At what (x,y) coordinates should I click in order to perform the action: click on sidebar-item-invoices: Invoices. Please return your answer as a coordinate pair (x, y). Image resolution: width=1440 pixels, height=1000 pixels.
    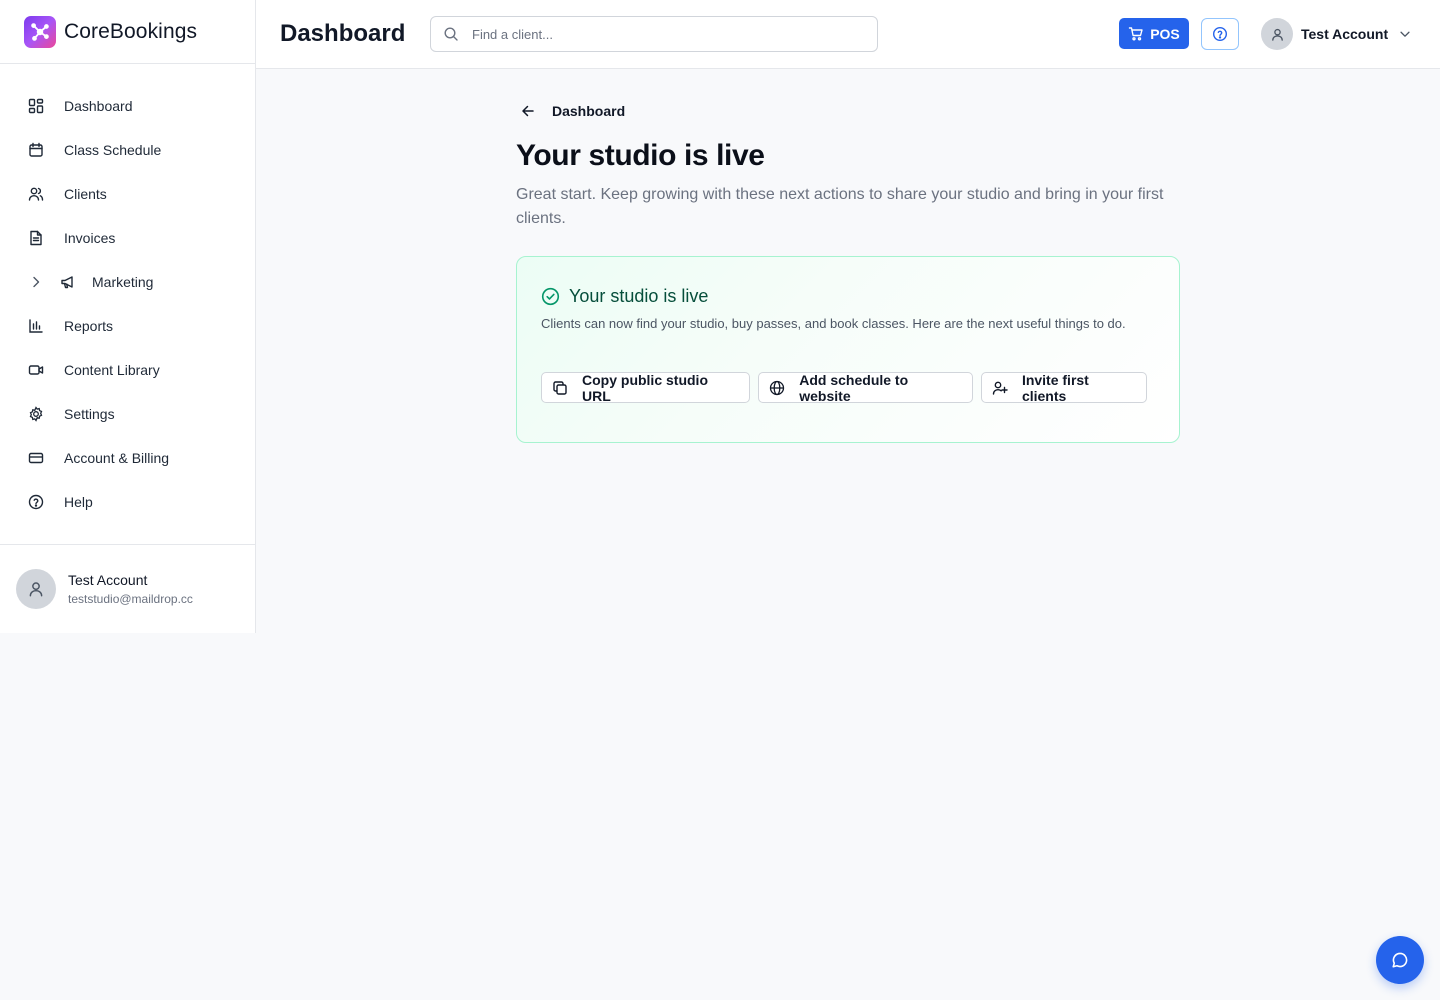
    Looking at the image, I should click on (127, 238).